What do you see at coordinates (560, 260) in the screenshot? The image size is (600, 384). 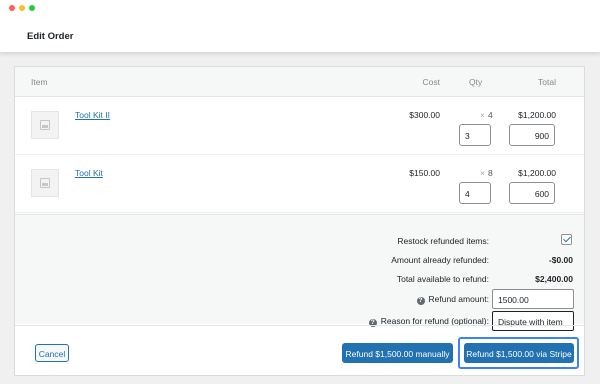 I see `already-refunded-value: -$0.00` at bounding box center [560, 260].